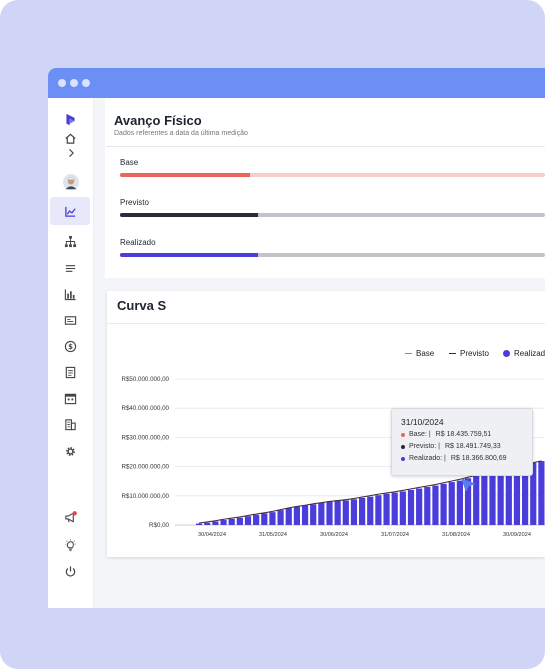 Image resolution: width=545 pixels, height=669 pixels. What do you see at coordinates (70, 182) in the screenshot?
I see `avatar` at bounding box center [70, 182].